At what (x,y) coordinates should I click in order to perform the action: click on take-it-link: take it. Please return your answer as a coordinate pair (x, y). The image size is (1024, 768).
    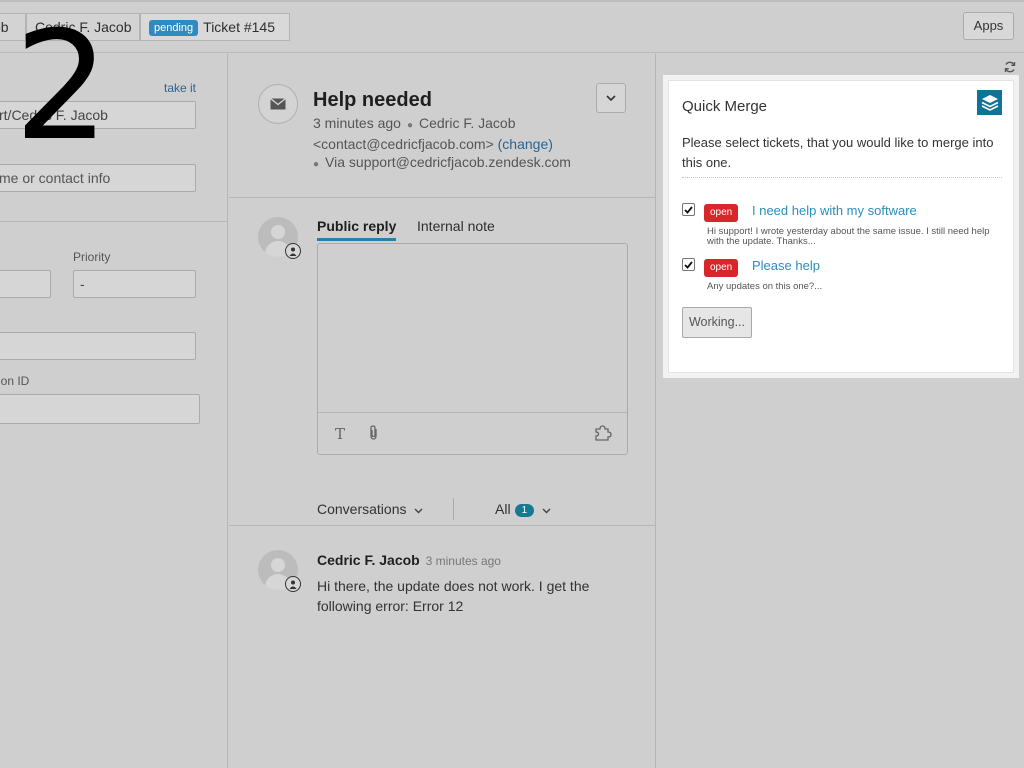
    Looking at the image, I should click on (180, 88).